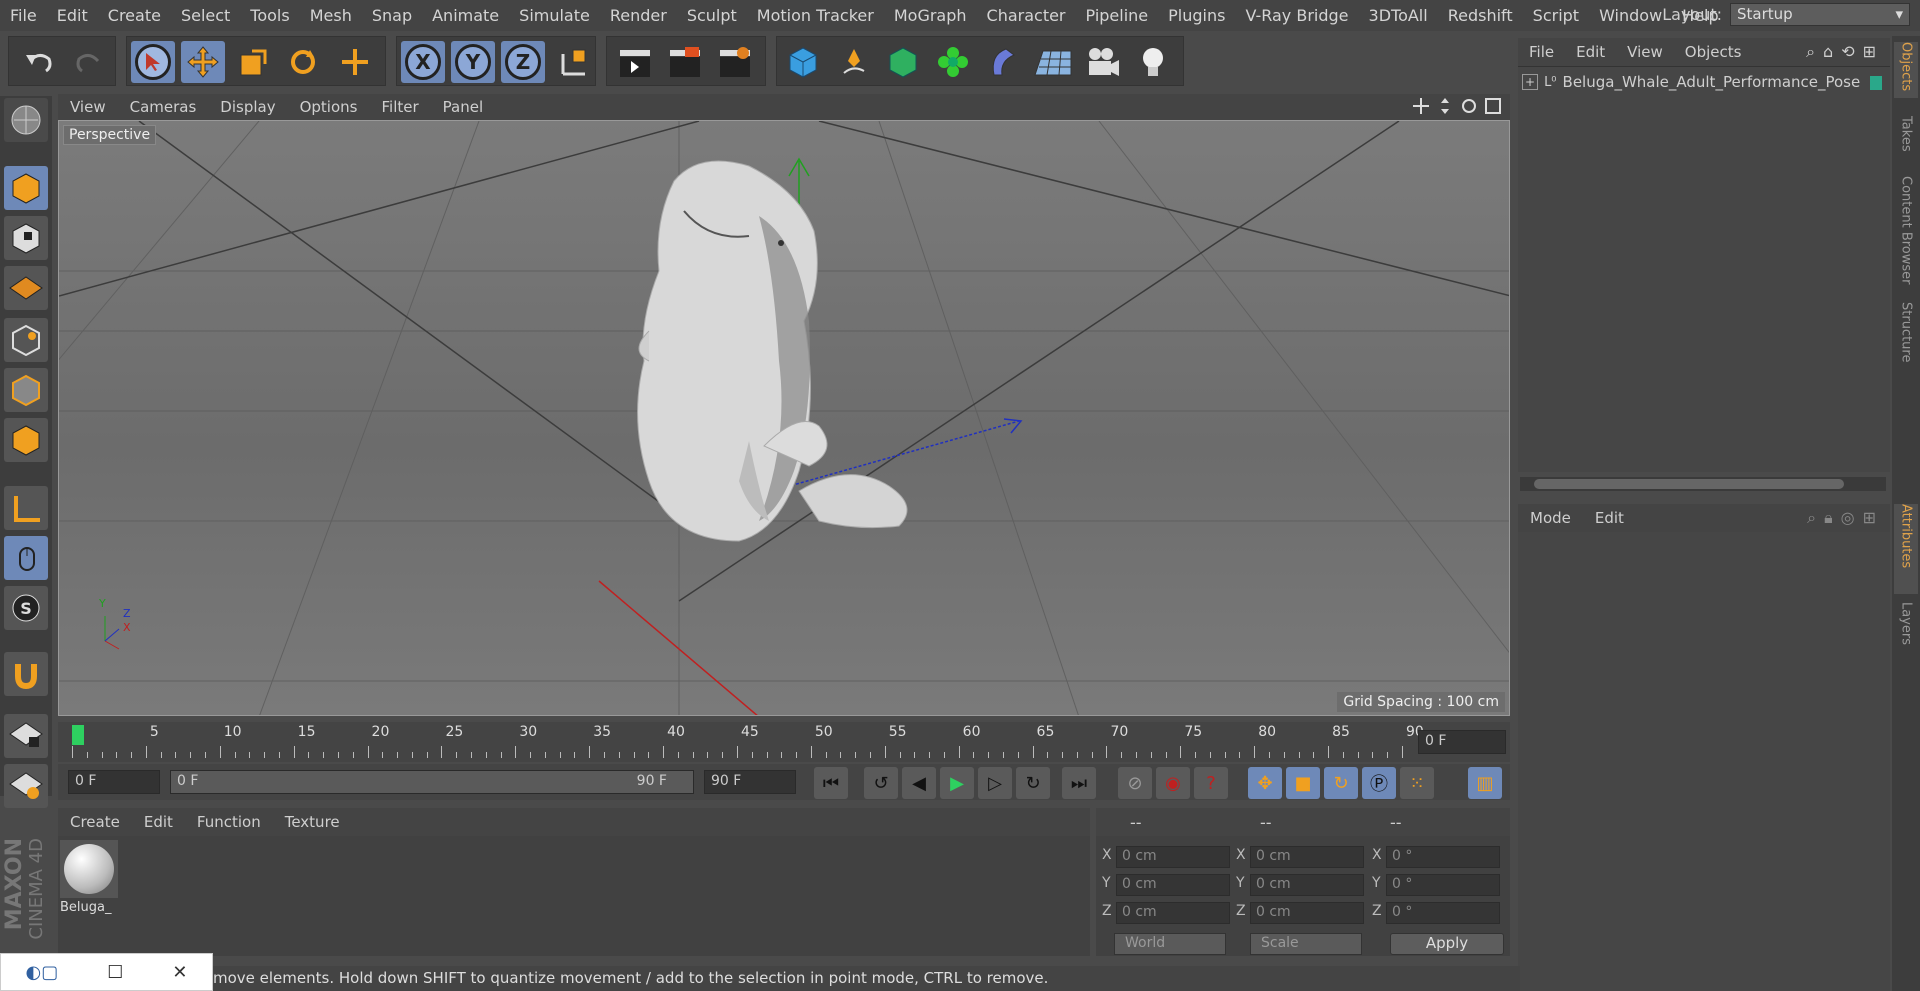 The height and width of the screenshot is (991, 1920). Describe the element at coordinates (163, 107) in the screenshot. I see `viewport-menu-cameras: Cameras` at that location.